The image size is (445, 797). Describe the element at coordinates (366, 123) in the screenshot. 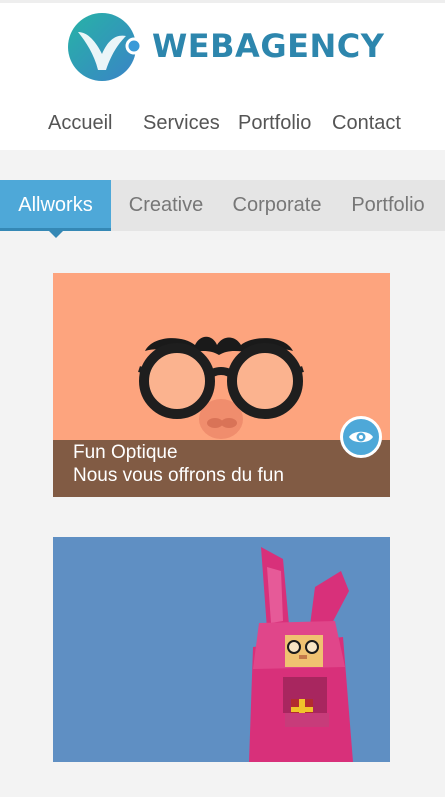

I see `nav-item-contact: Contact` at that location.